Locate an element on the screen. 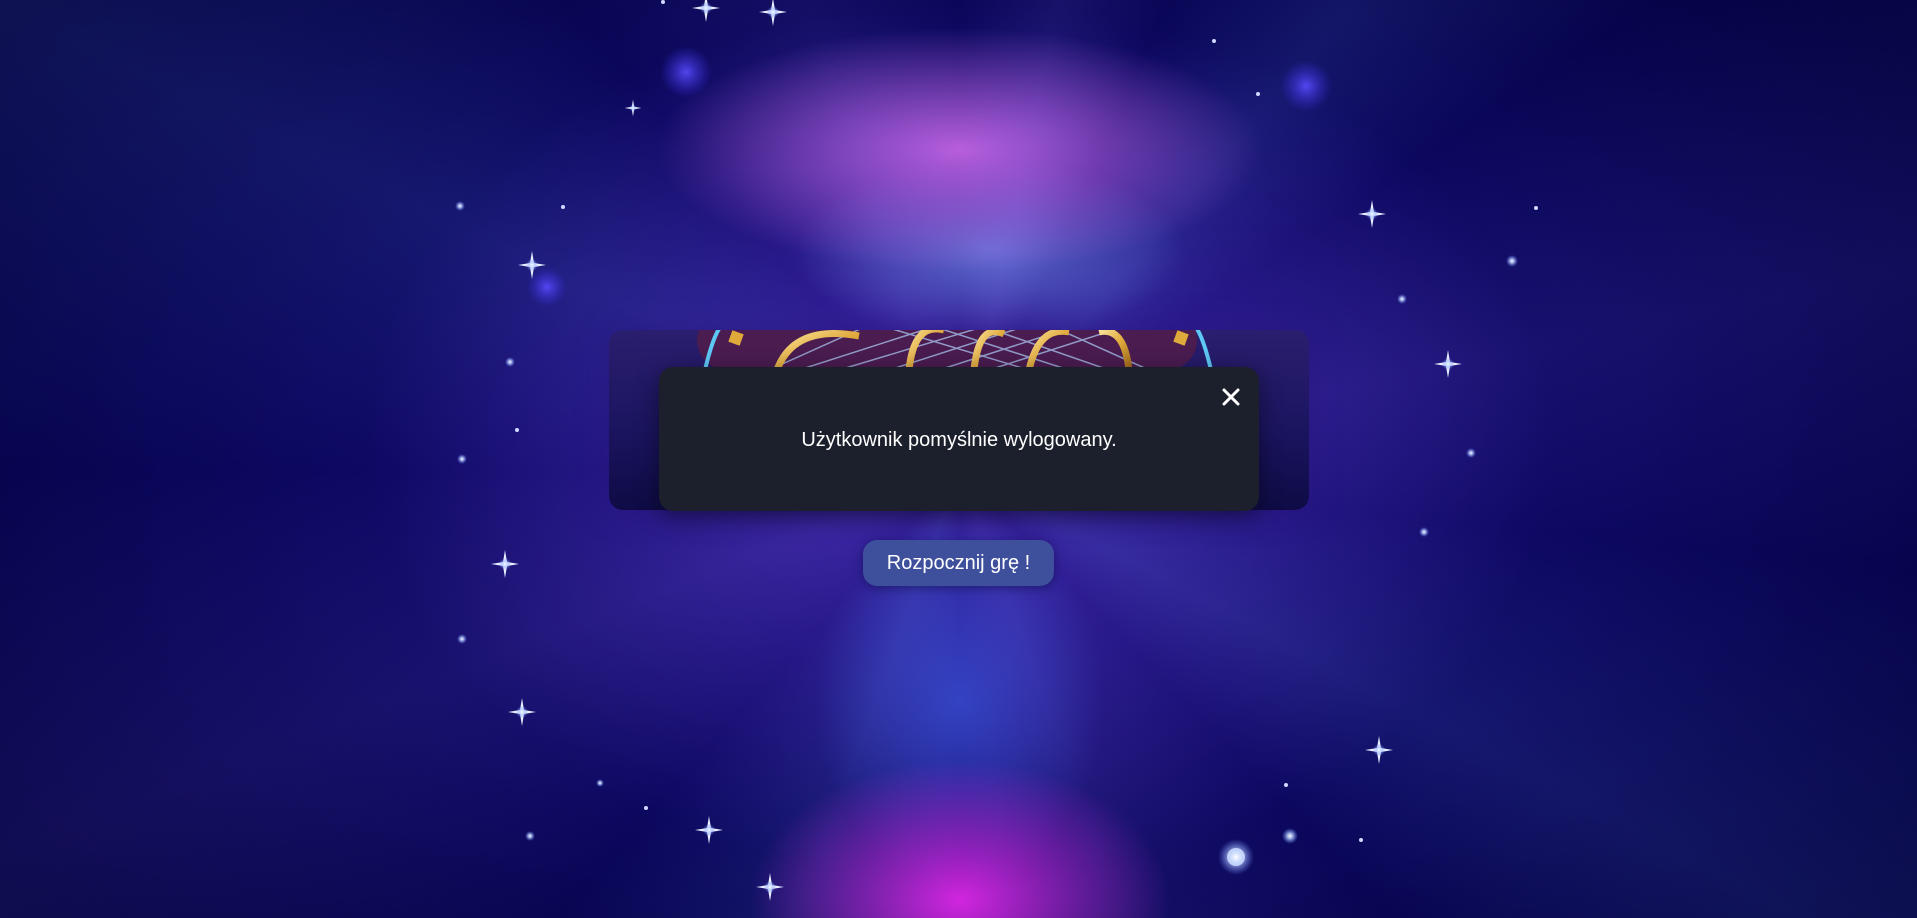 This screenshot has height=918, width=1917. modal-message: Użytkownik pomyślnie wylogowany. is located at coordinates (959, 440).